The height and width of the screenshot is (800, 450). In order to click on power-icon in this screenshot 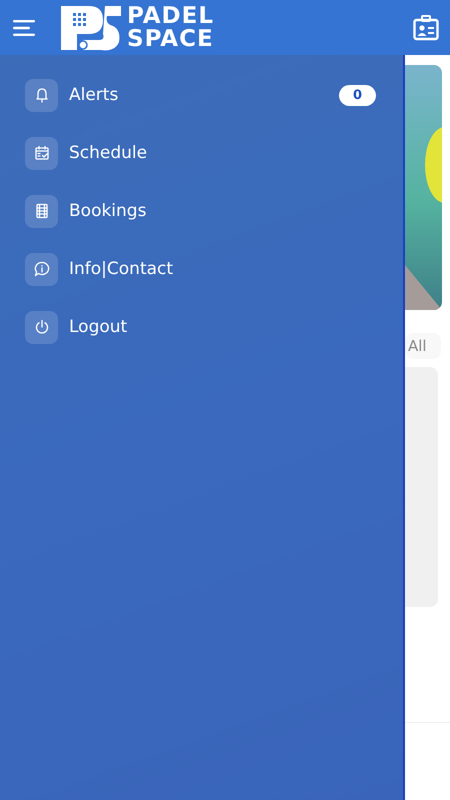, I will do `click(41, 327)`.